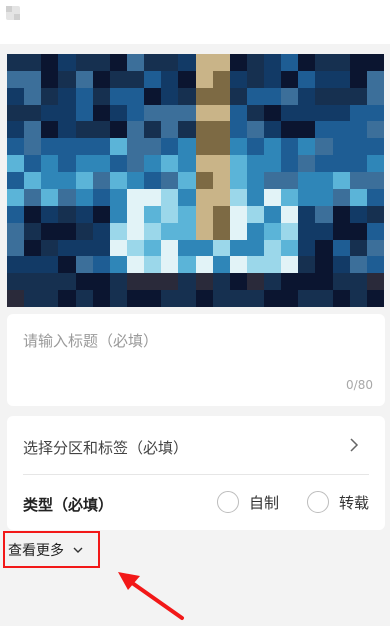  I want to click on select-category-label: 选择分区和标签（必填）, so click(106, 448).